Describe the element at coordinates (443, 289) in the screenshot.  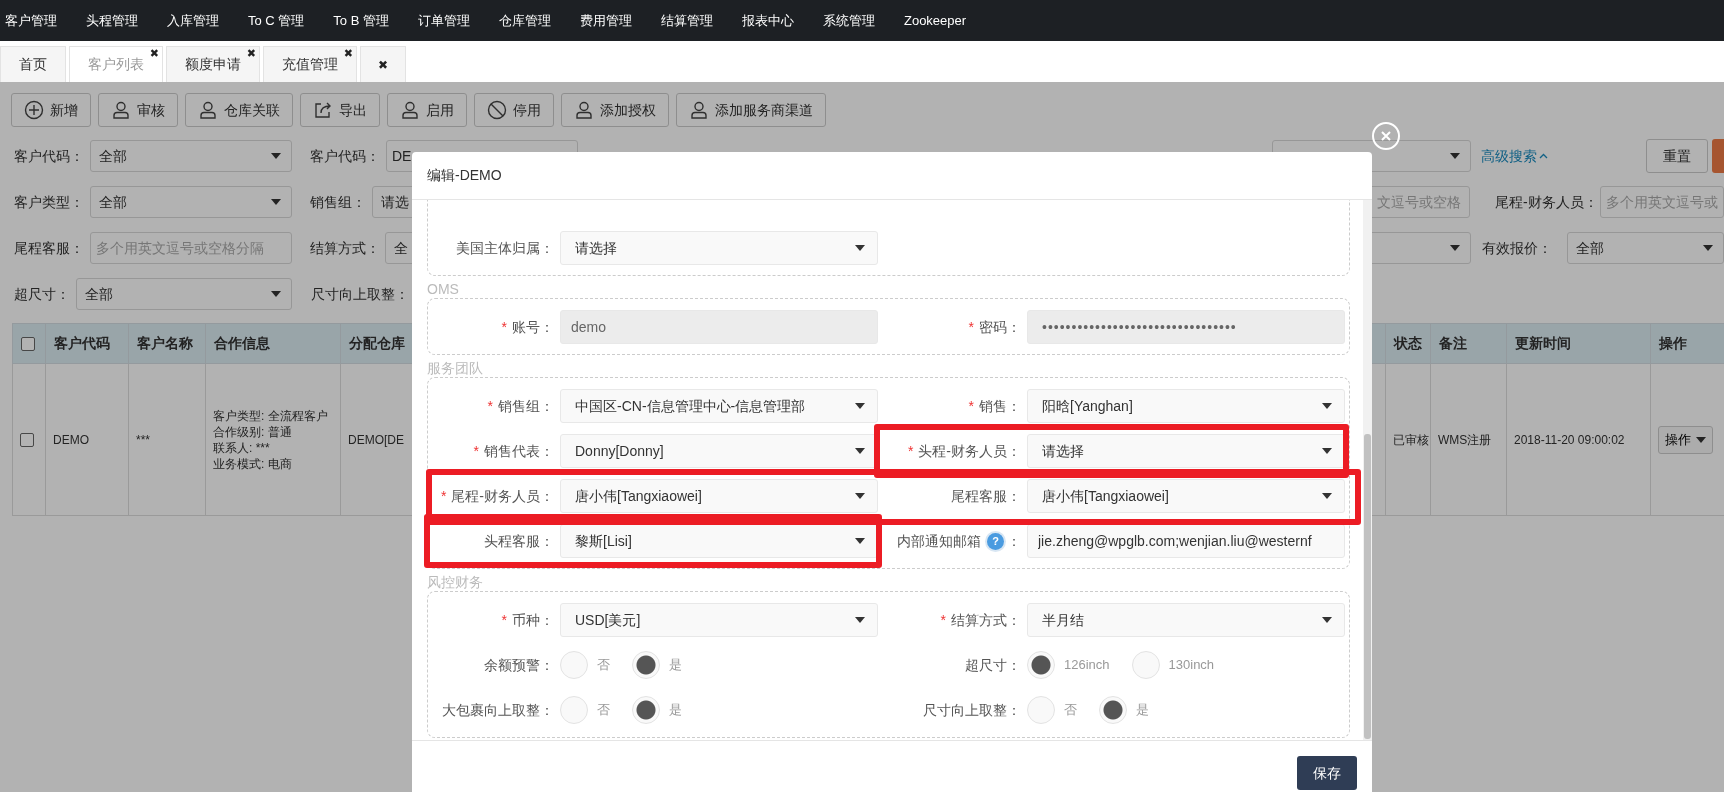
I see `section-title: OMS` at that location.